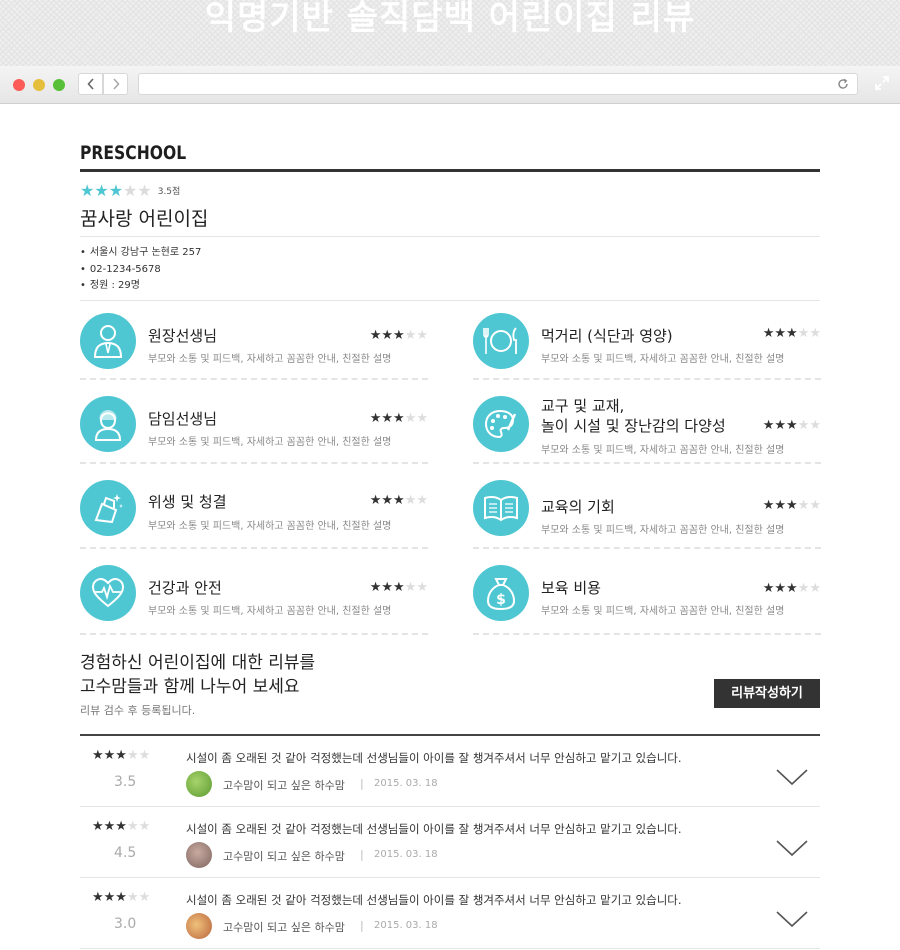 Image resolution: width=900 pixels, height=950 pixels. I want to click on school-address: 서울시 강남구 논현로 257, so click(140, 253).